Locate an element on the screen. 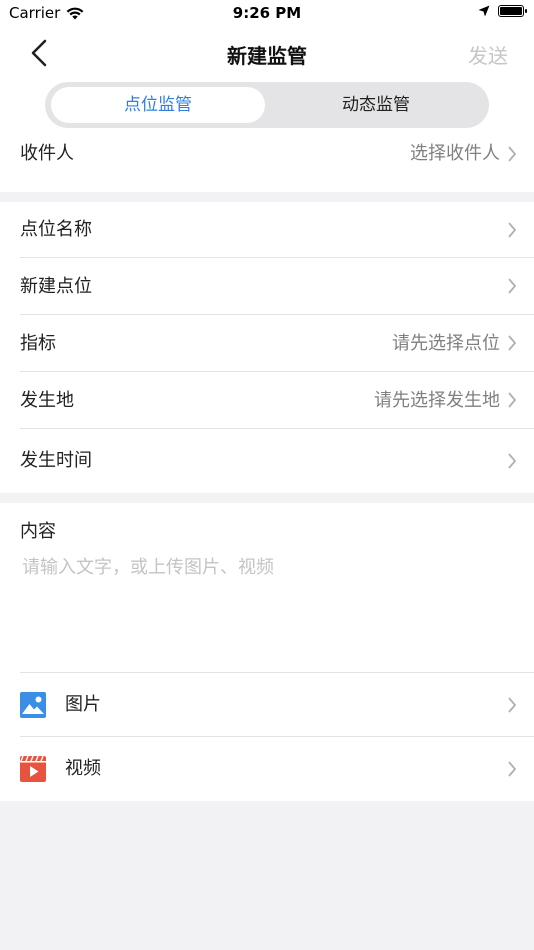  tab-dynamic-supervision: 动态监管 is located at coordinates (376, 105).